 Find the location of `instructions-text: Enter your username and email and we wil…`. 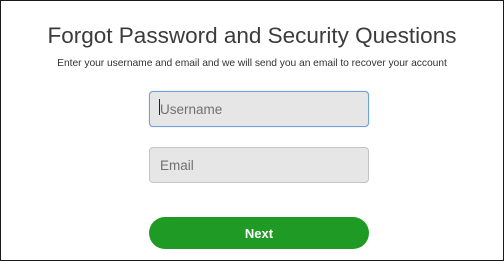

instructions-text: Enter your username and email and we wil… is located at coordinates (252, 63).